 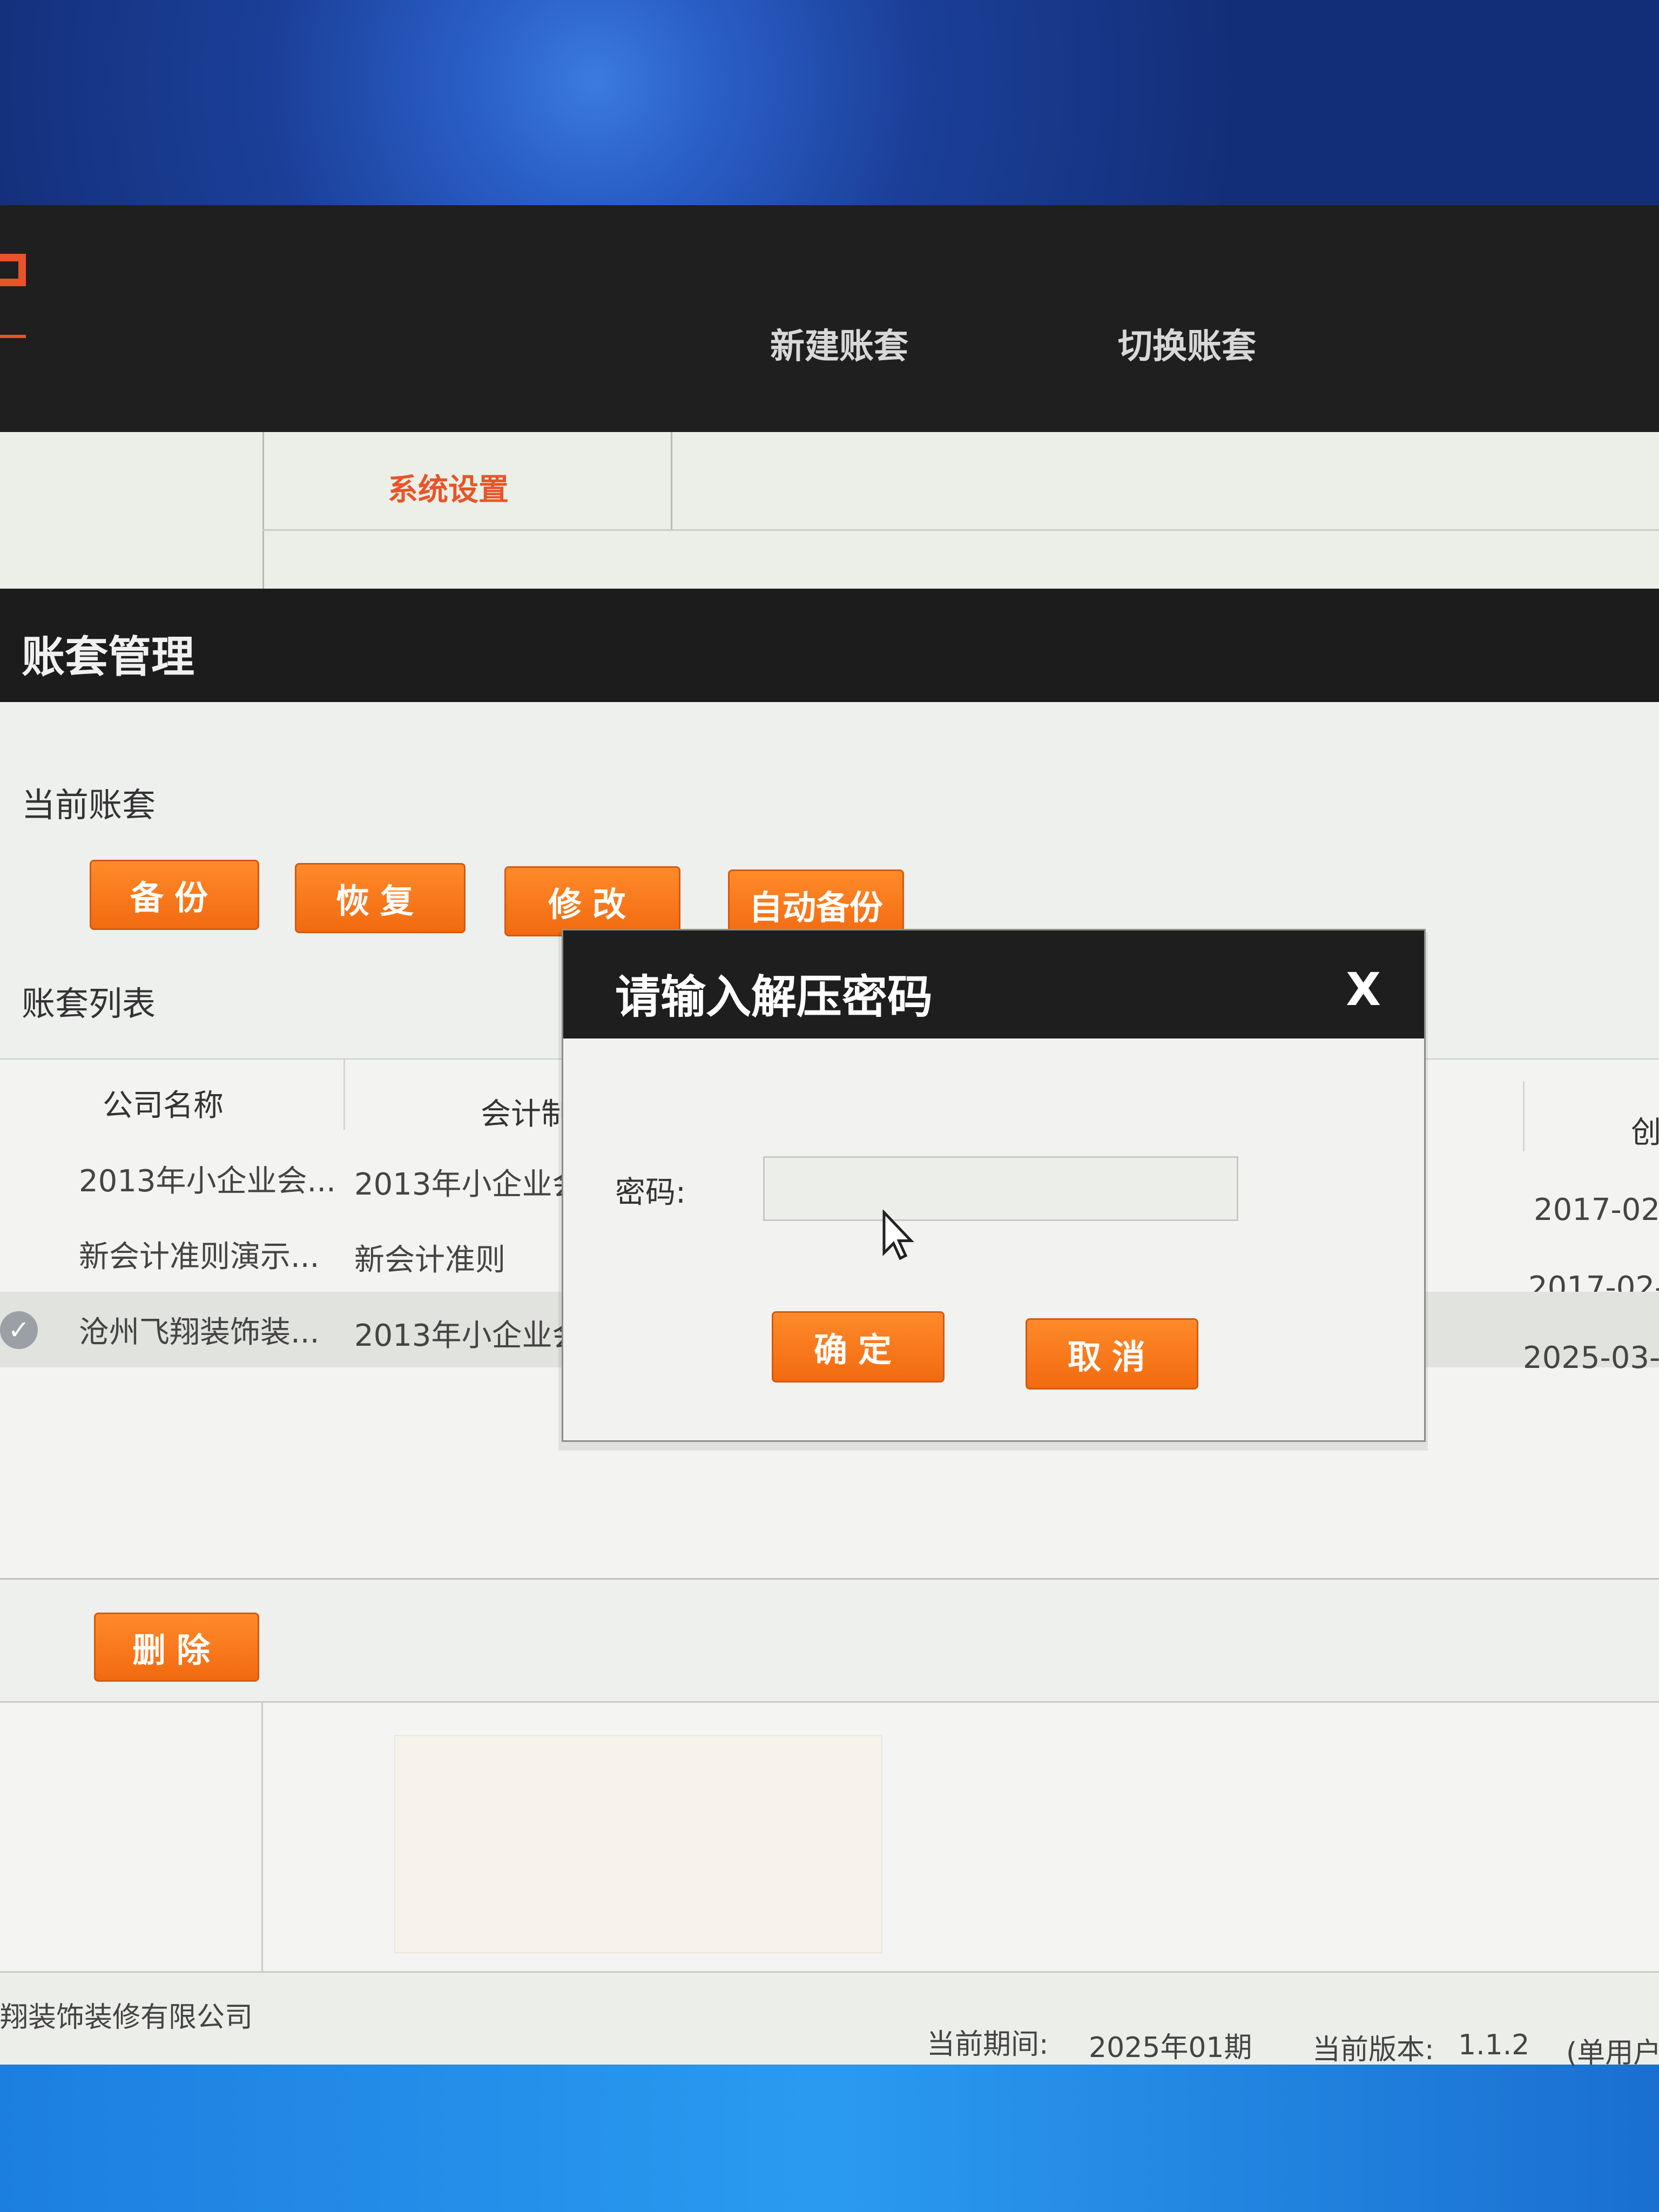 I want to click on desktop-wallpaper, so click(x=829, y=105).